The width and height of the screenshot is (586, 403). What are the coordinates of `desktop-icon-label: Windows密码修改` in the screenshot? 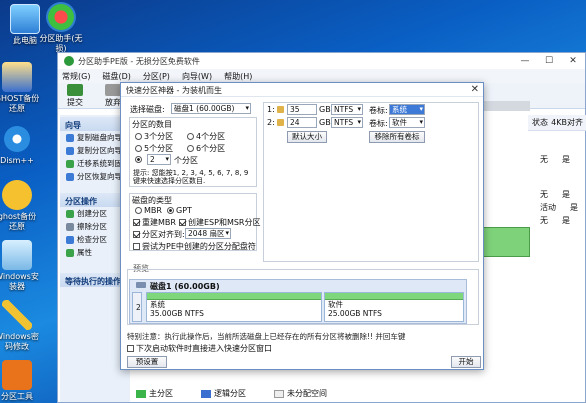 It's located at (19, 341).